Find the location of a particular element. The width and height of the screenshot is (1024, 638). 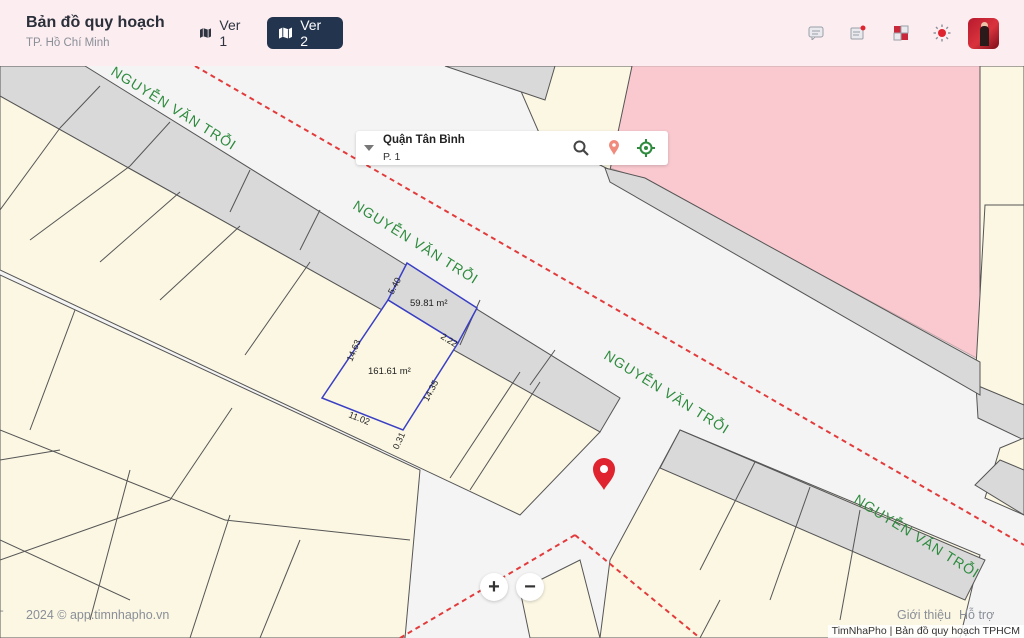

support-link: Hỗ trợ is located at coordinates (976, 615).